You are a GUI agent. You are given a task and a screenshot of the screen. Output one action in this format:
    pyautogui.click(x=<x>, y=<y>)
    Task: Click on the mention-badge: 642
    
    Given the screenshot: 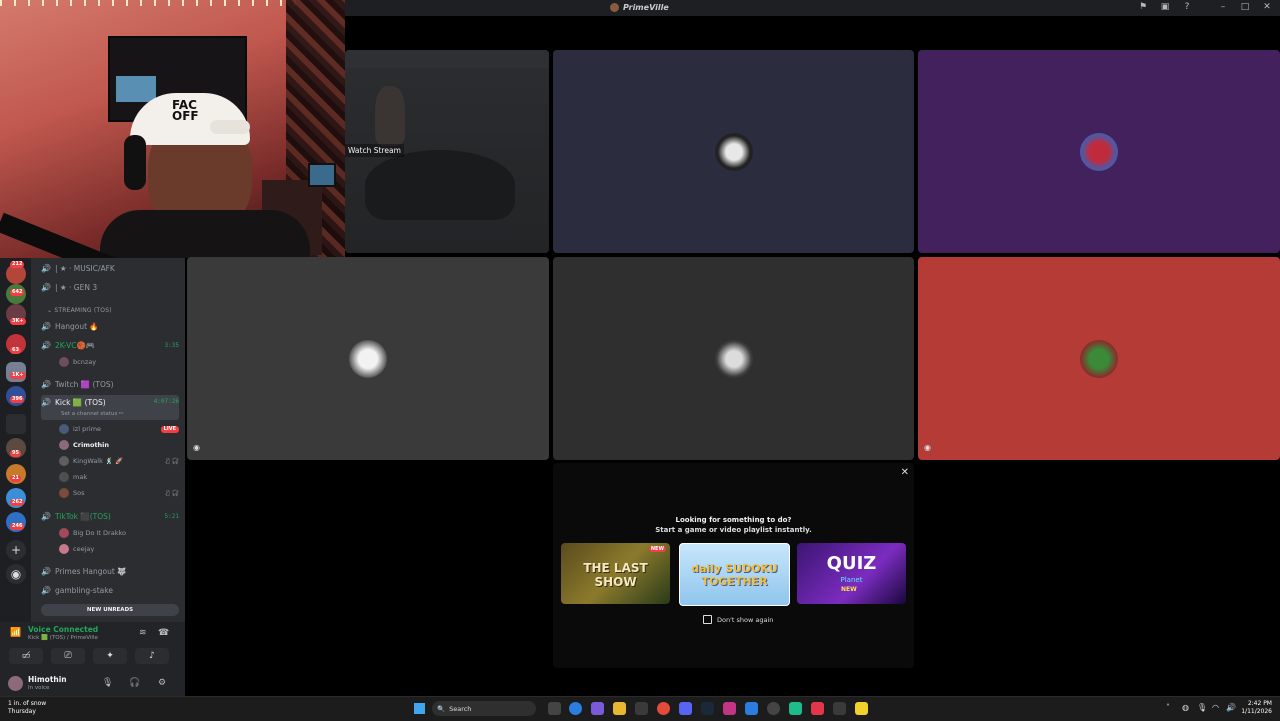 What is the action you would take?
    pyautogui.click(x=17, y=292)
    